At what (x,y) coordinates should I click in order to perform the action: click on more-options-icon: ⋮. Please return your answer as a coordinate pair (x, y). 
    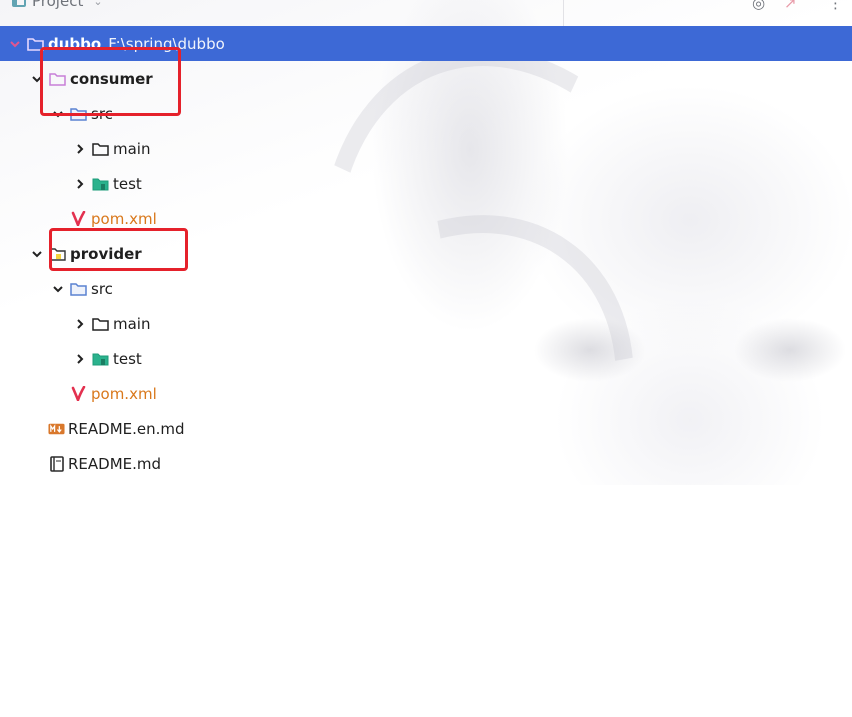
    Looking at the image, I should click on (835, 6).